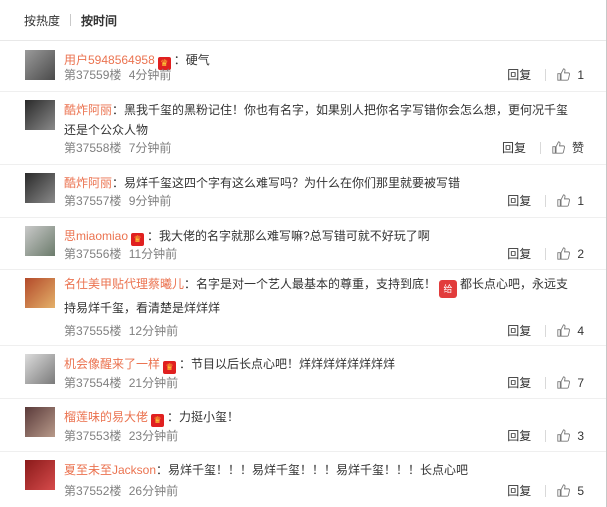 The image size is (607, 507). I want to click on comment-text: 机会像醒来了一样 ♛ ：节目以后长点心吧！烊烊烊烊烊烊烊烊, so click(322, 364).